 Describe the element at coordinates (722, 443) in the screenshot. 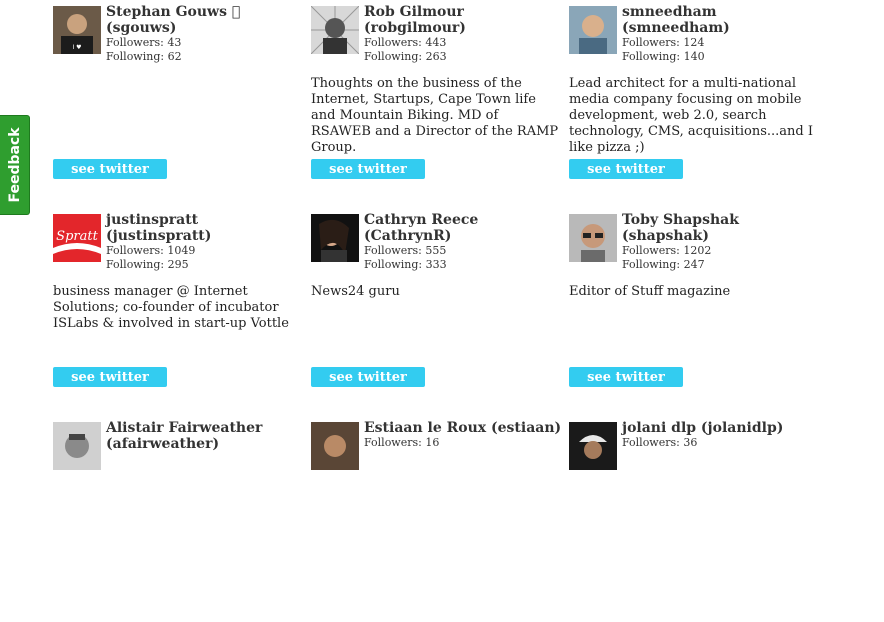

I see `followers-count: Followers: 36` at that location.